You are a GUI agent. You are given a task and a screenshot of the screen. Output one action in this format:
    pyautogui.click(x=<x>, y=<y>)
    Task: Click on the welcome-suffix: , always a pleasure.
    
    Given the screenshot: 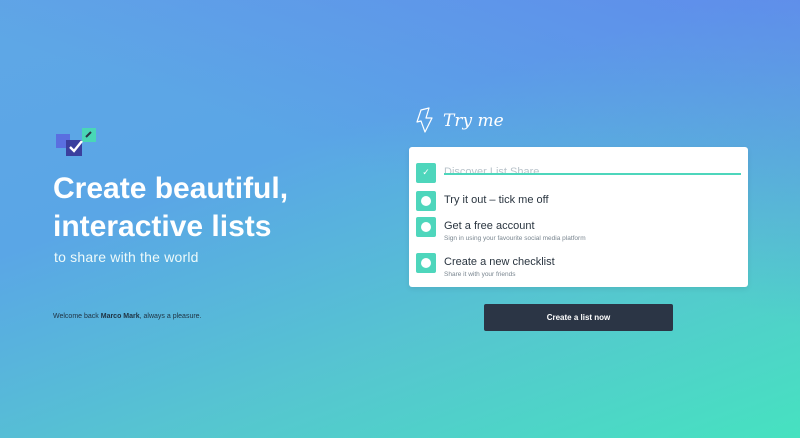 What is the action you would take?
    pyautogui.click(x=170, y=316)
    